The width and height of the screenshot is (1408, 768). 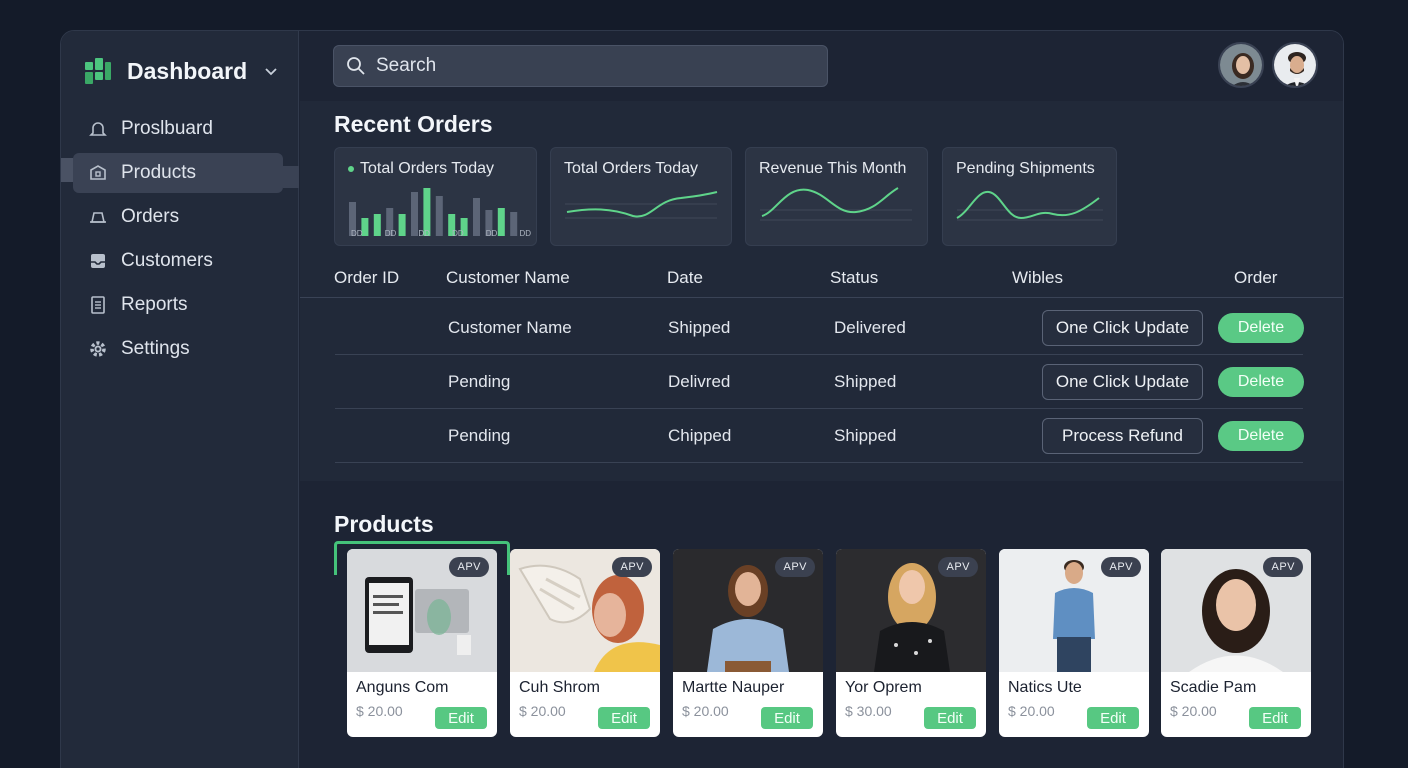 What do you see at coordinates (366, 278) in the screenshot?
I see `column-header-order-id: Order ID` at bounding box center [366, 278].